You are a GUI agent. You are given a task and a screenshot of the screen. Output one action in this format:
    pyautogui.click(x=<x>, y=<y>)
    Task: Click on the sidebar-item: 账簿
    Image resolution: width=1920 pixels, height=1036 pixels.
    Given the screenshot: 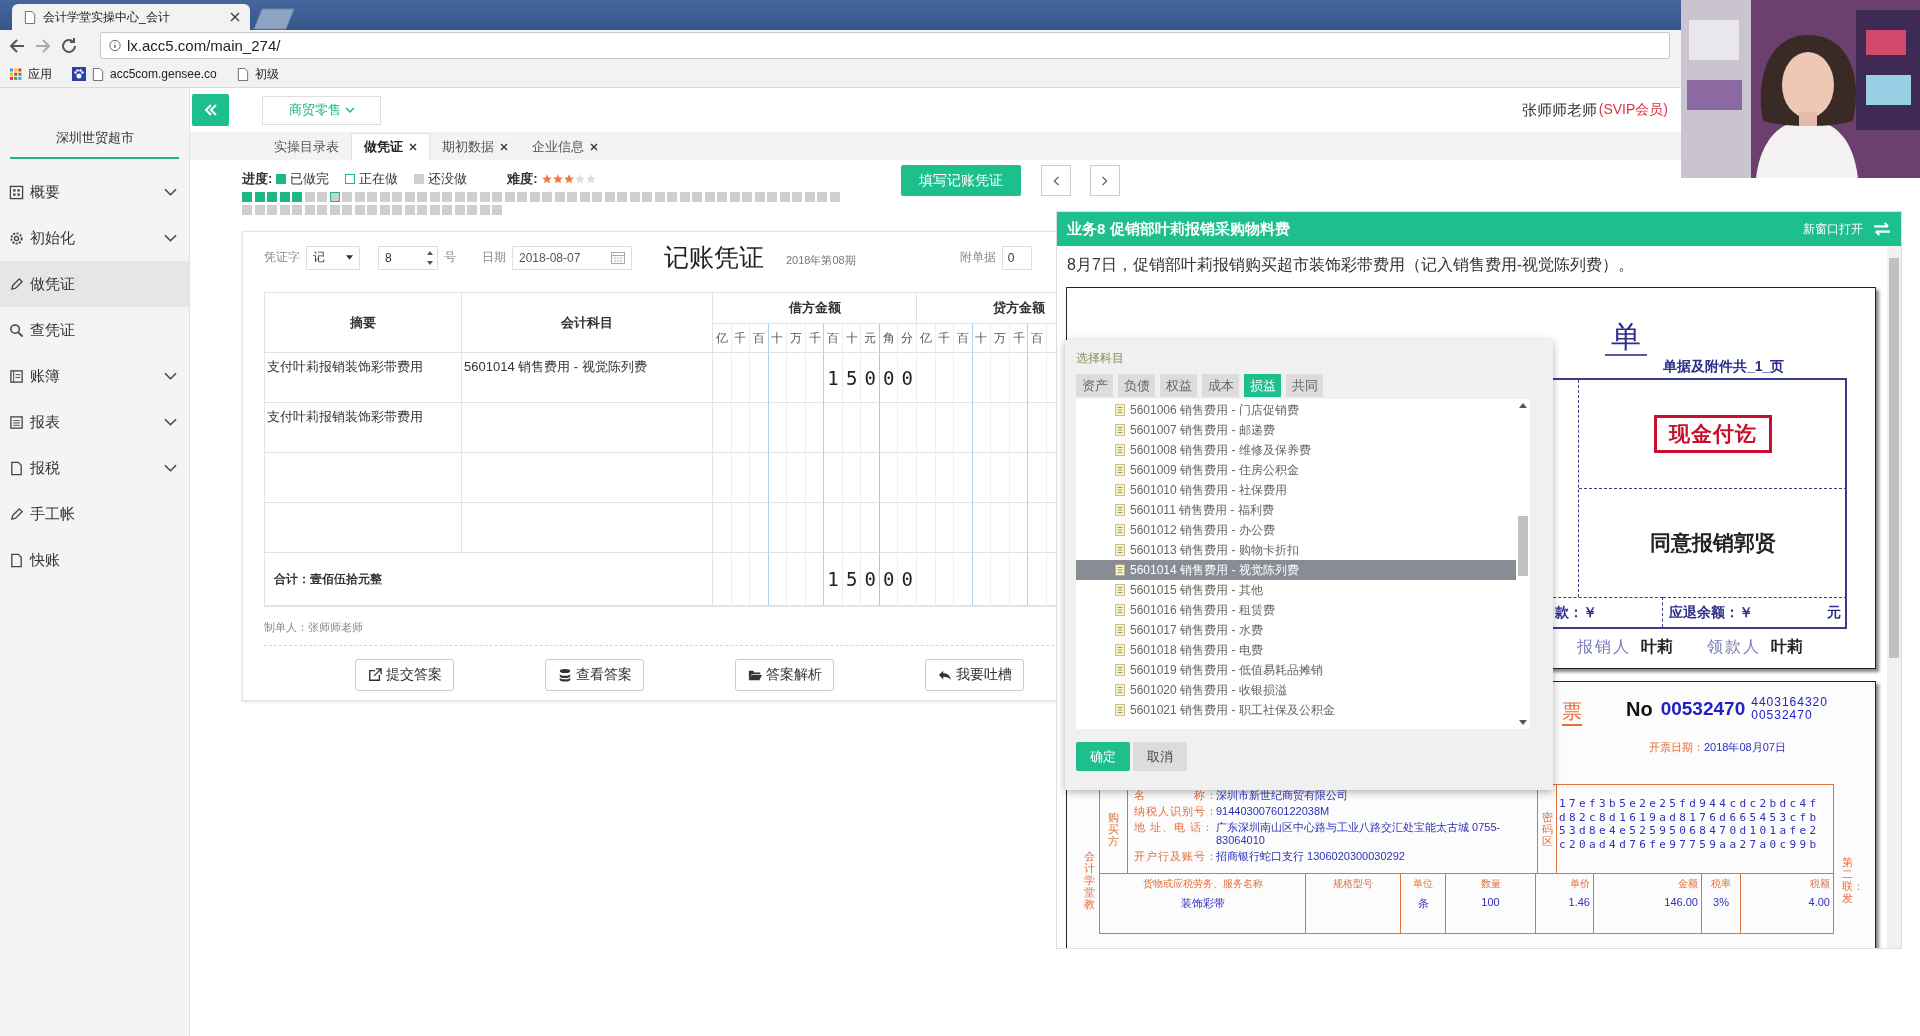 What is the action you would take?
    pyautogui.click(x=94, y=376)
    